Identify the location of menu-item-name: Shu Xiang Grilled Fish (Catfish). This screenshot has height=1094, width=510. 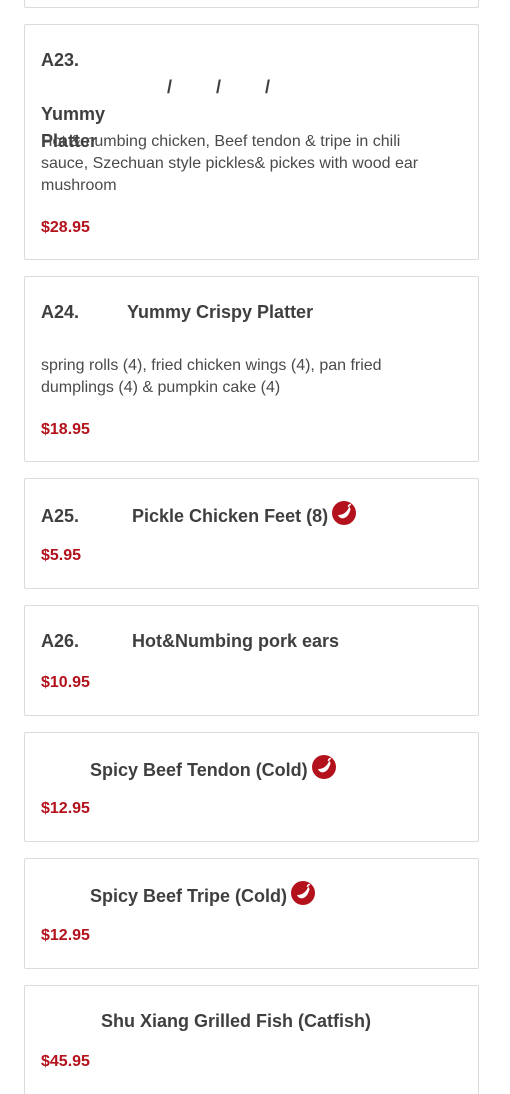
(236, 1021).